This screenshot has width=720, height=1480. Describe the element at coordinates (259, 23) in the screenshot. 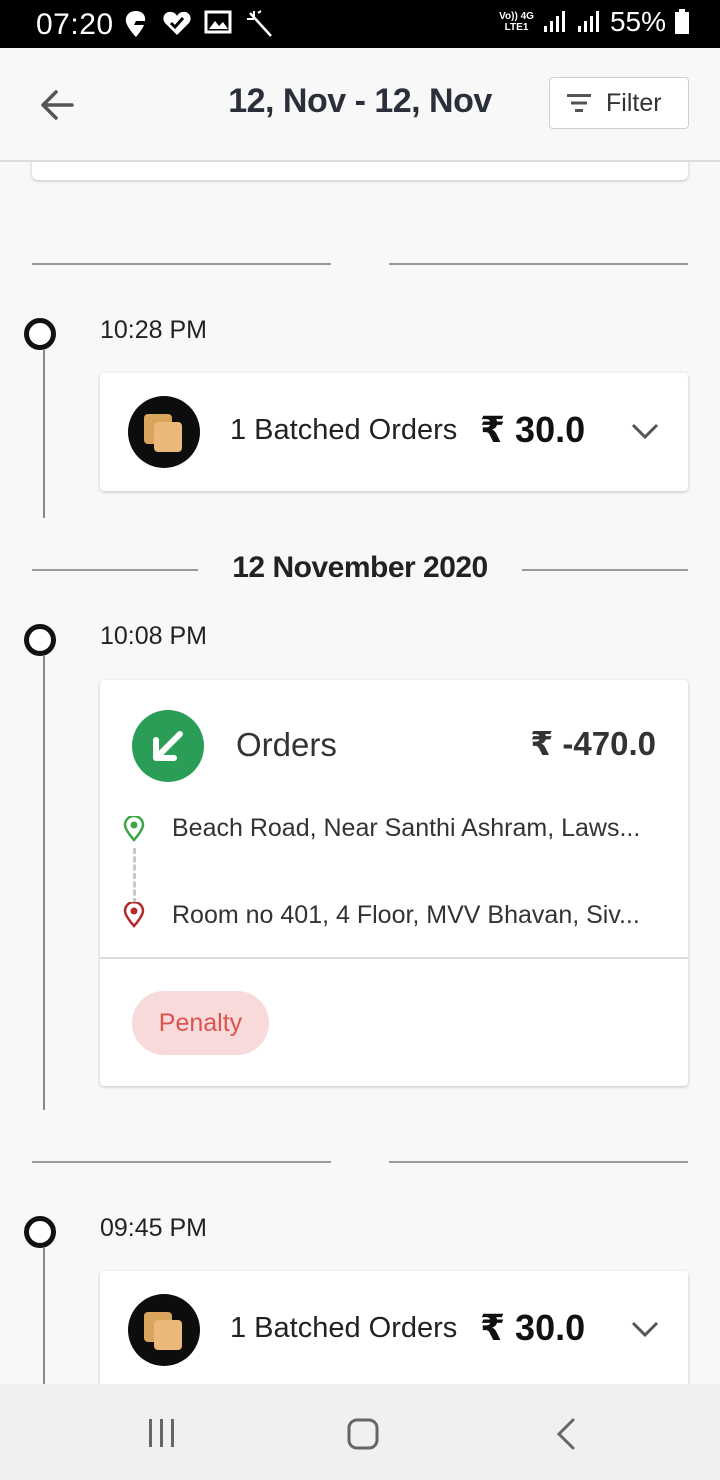

I see `magic-wand-icon` at that location.